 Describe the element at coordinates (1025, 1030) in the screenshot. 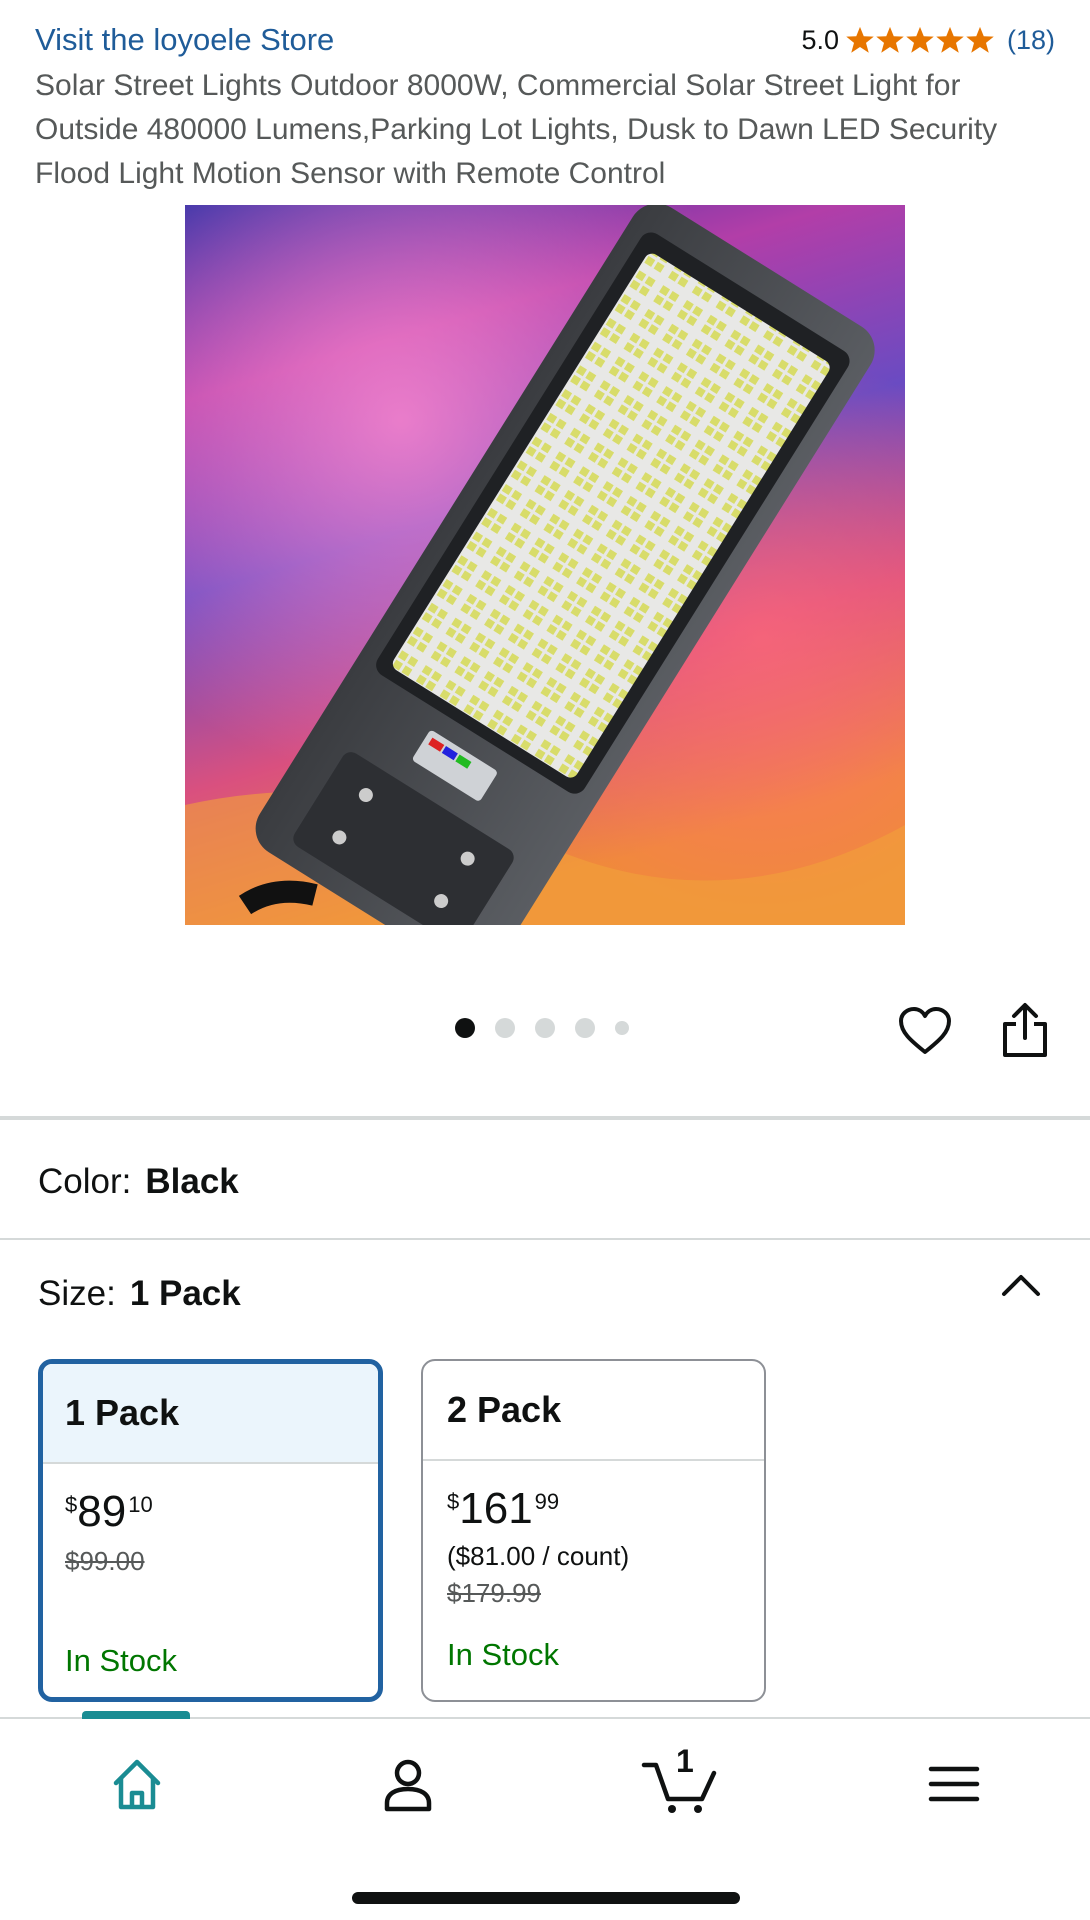

I see `share-icon` at that location.